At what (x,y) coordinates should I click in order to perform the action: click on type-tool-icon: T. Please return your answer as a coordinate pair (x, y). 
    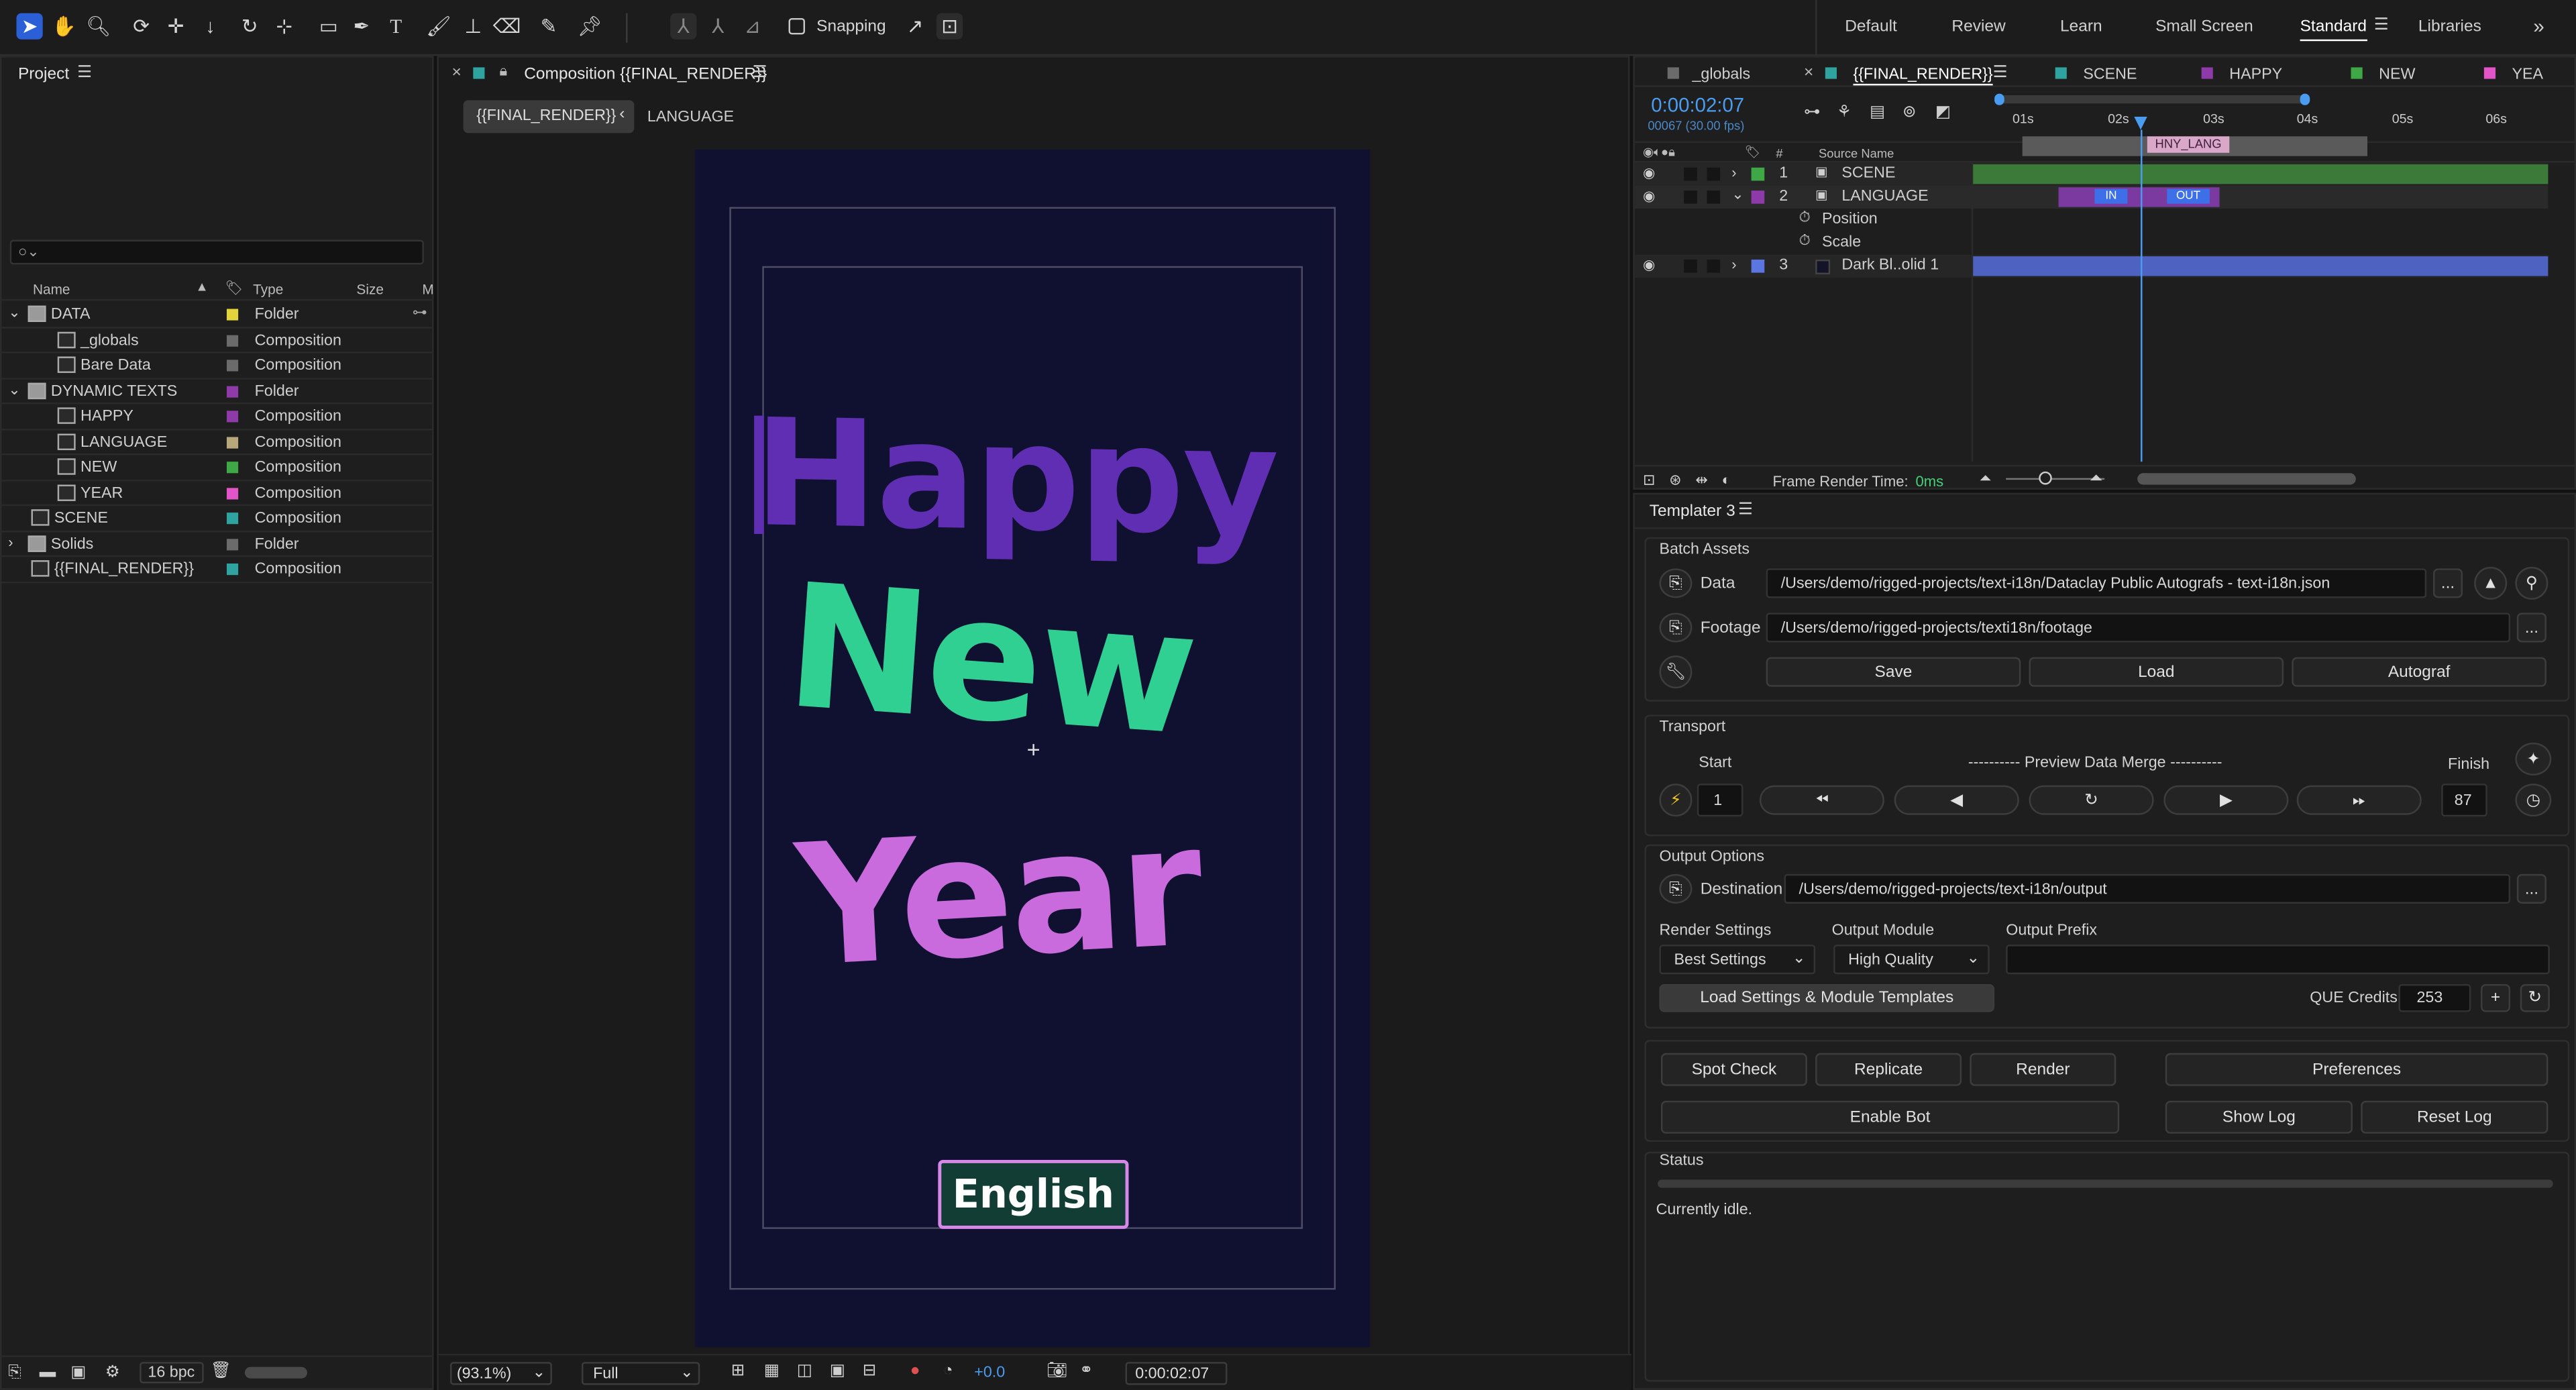
    Looking at the image, I should click on (396, 27).